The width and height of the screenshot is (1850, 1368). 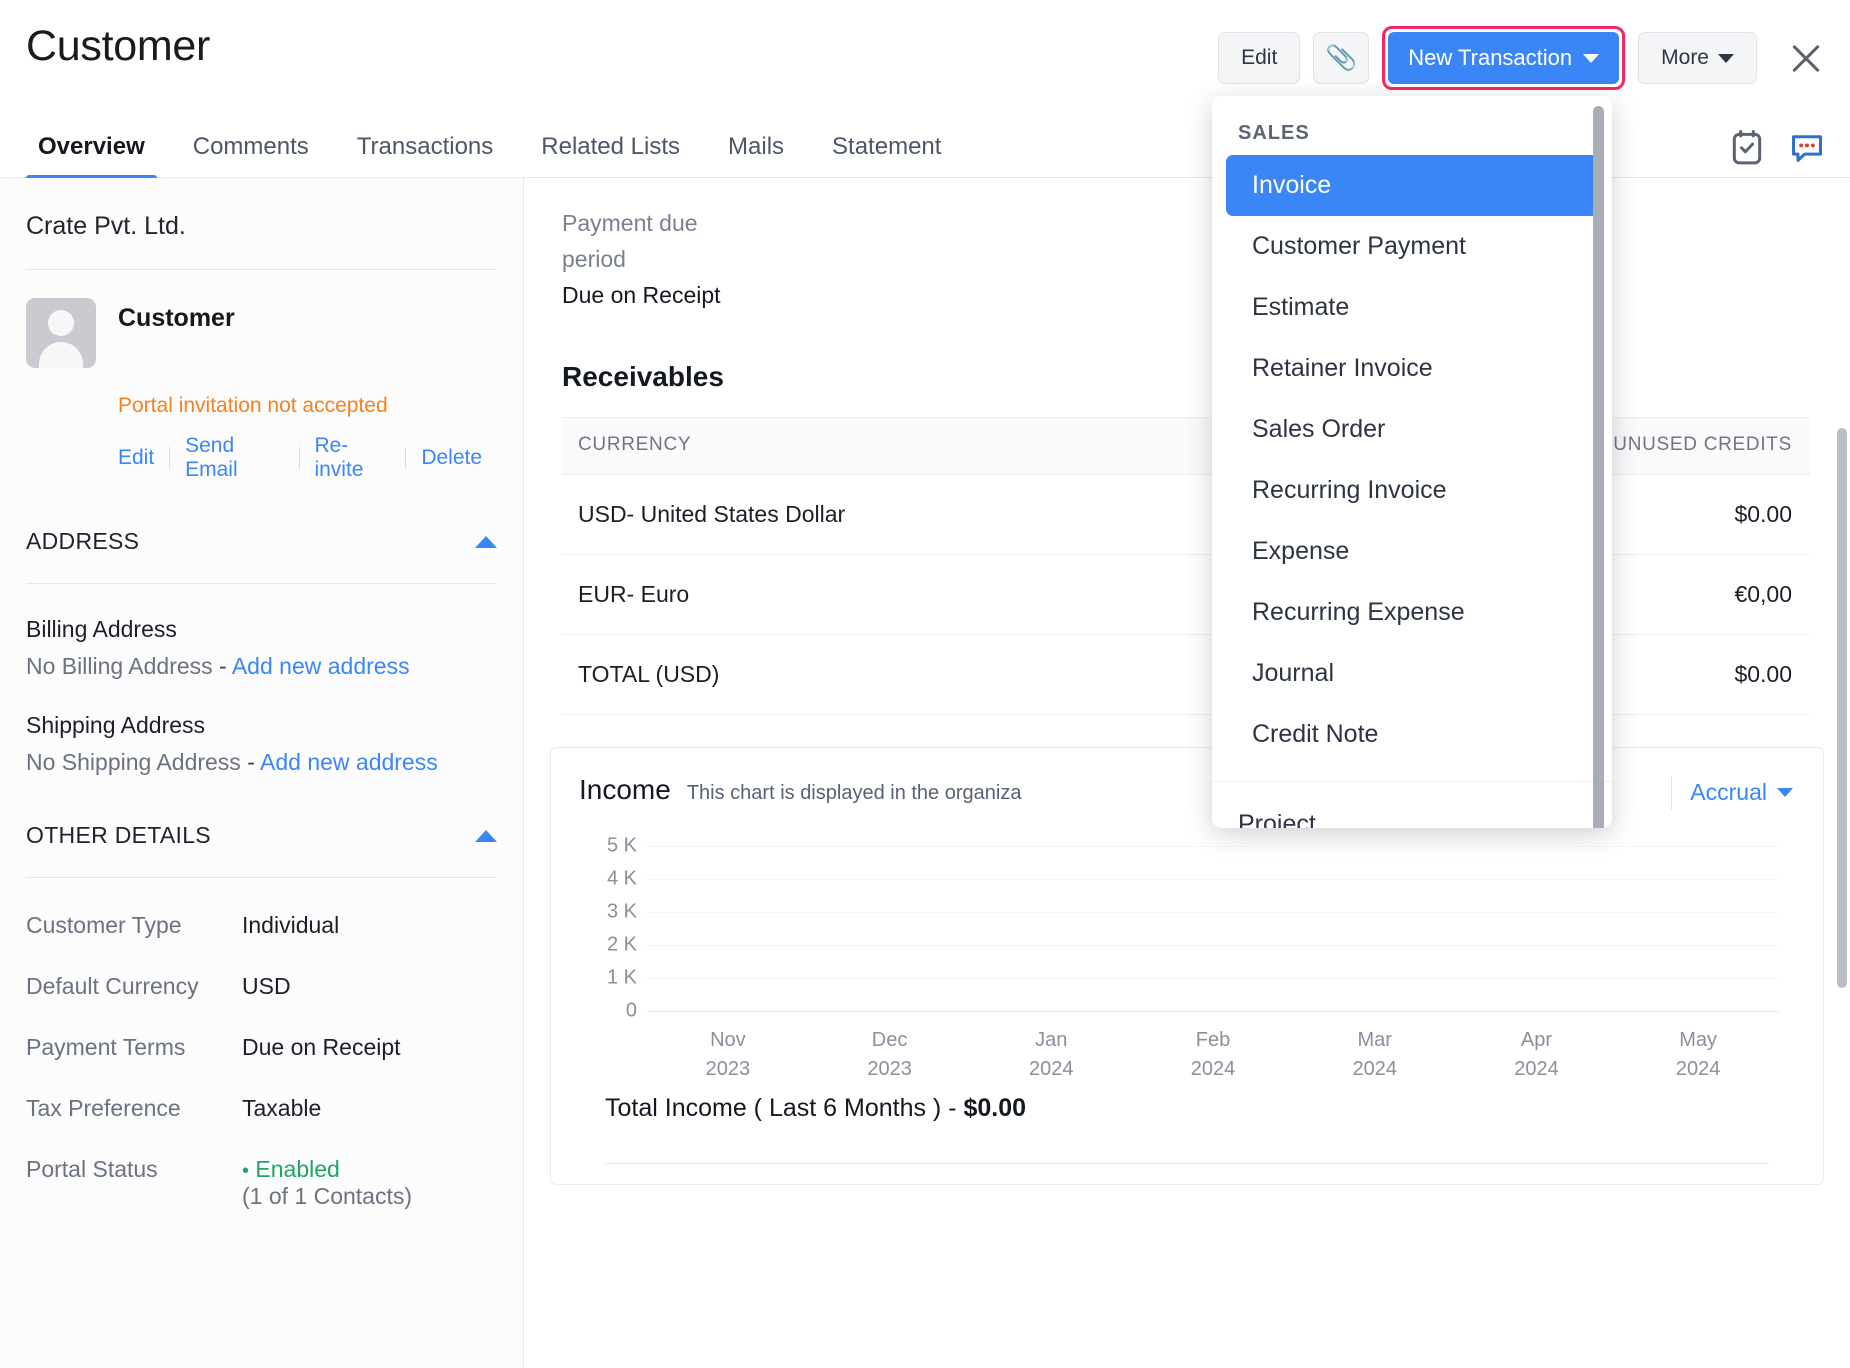 What do you see at coordinates (1259, 58) in the screenshot?
I see `edit-button: Edit` at bounding box center [1259, 58].